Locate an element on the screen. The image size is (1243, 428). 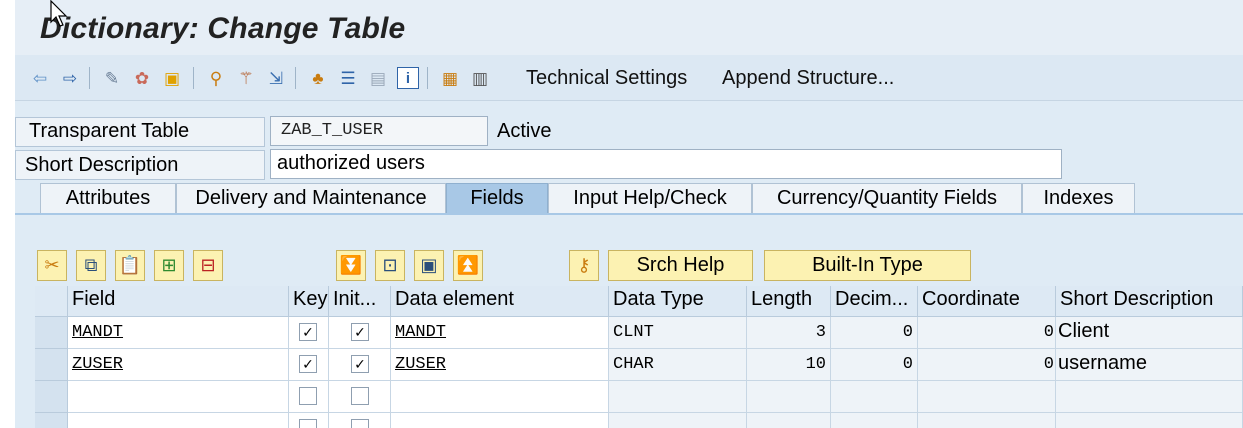
copy-icon: ⧉ is located at coordinates (91, 265).